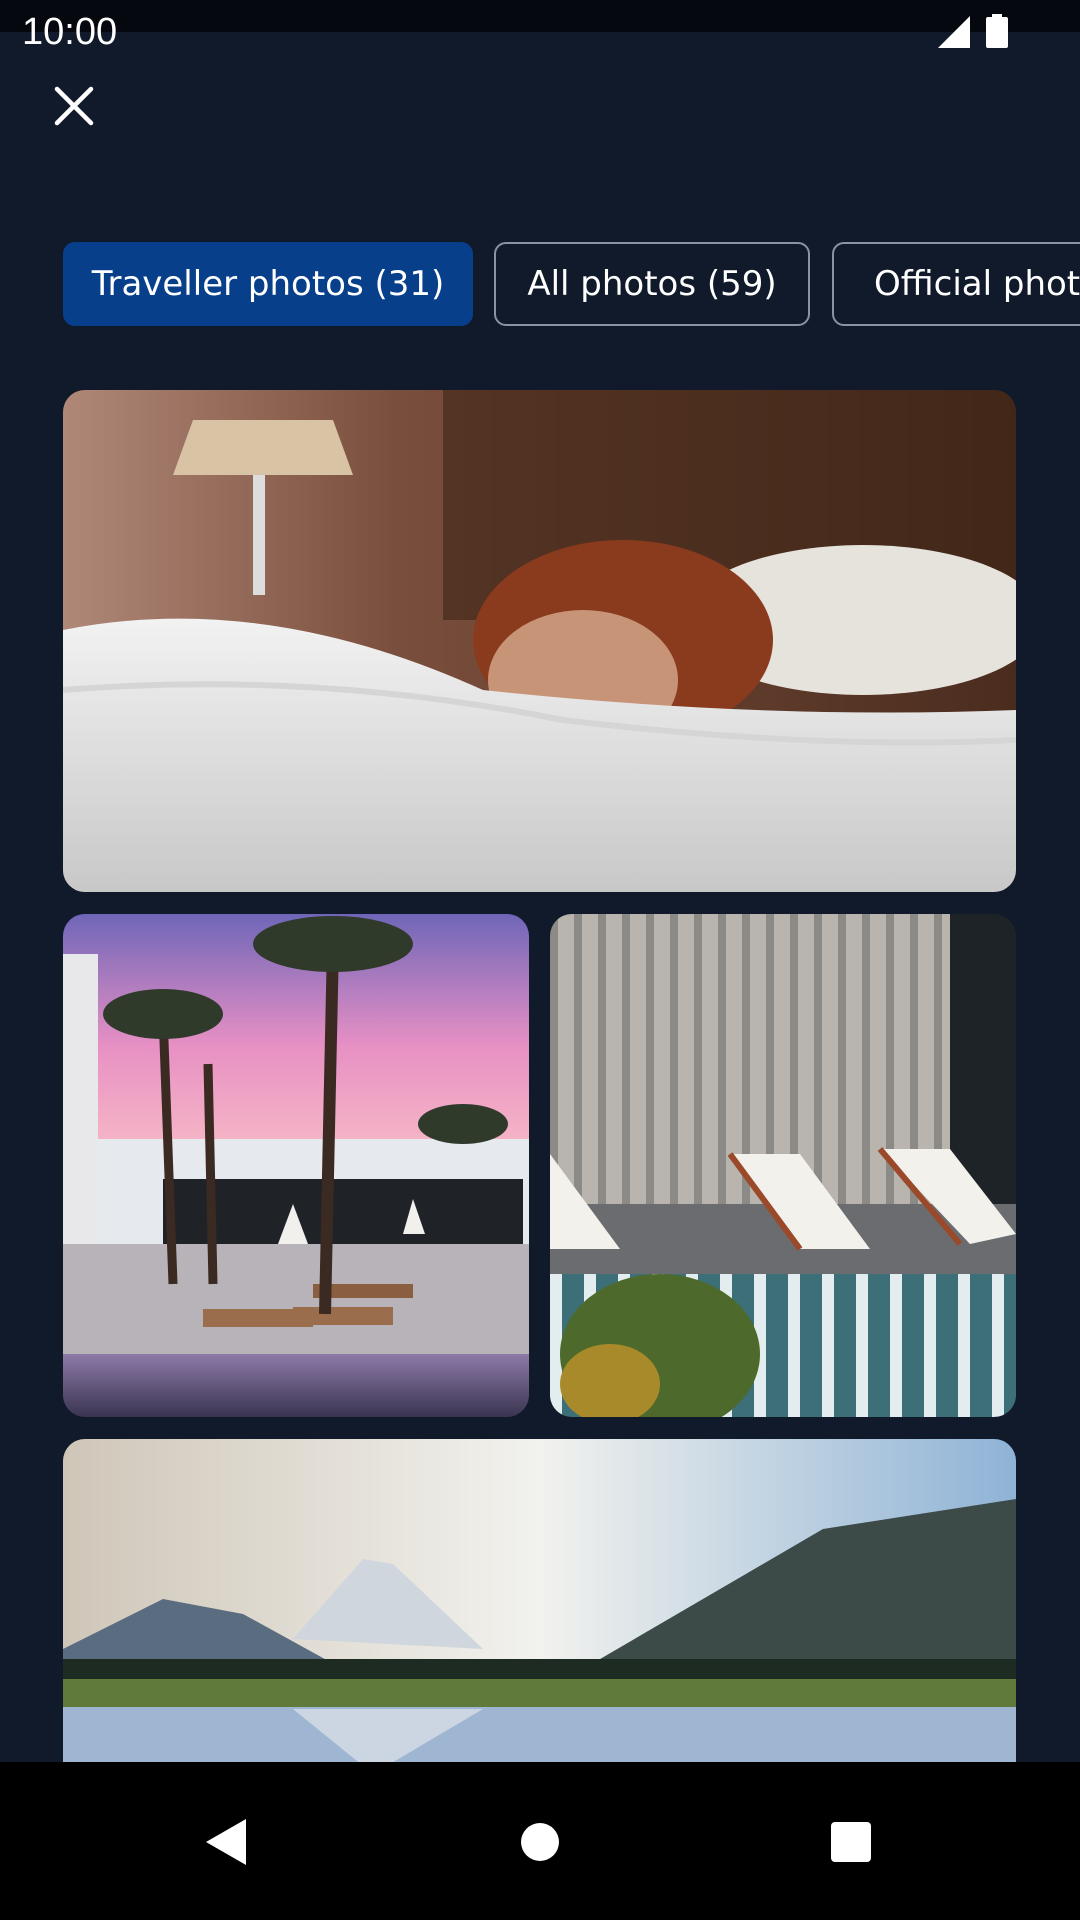  I want to click on photo-pool-loungers, so click(783, 1165).